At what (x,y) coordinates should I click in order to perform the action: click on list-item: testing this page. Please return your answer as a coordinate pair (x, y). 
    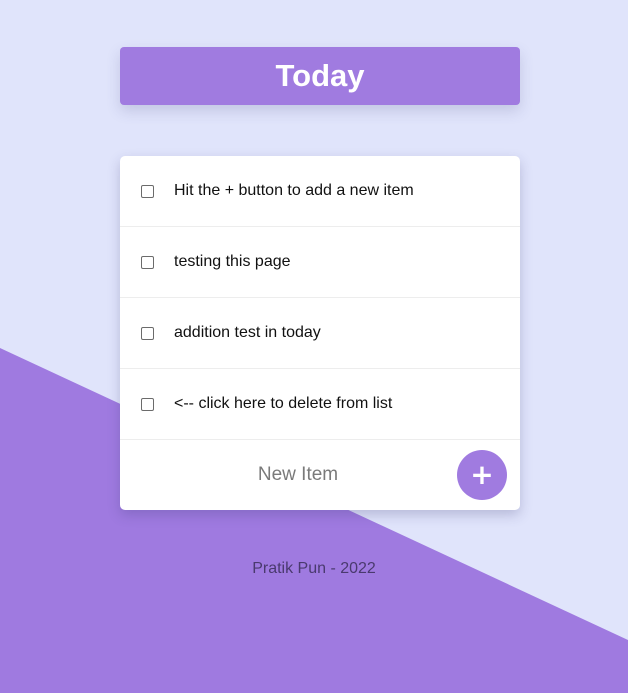
    Looking at the image, I should click on (320, 262).